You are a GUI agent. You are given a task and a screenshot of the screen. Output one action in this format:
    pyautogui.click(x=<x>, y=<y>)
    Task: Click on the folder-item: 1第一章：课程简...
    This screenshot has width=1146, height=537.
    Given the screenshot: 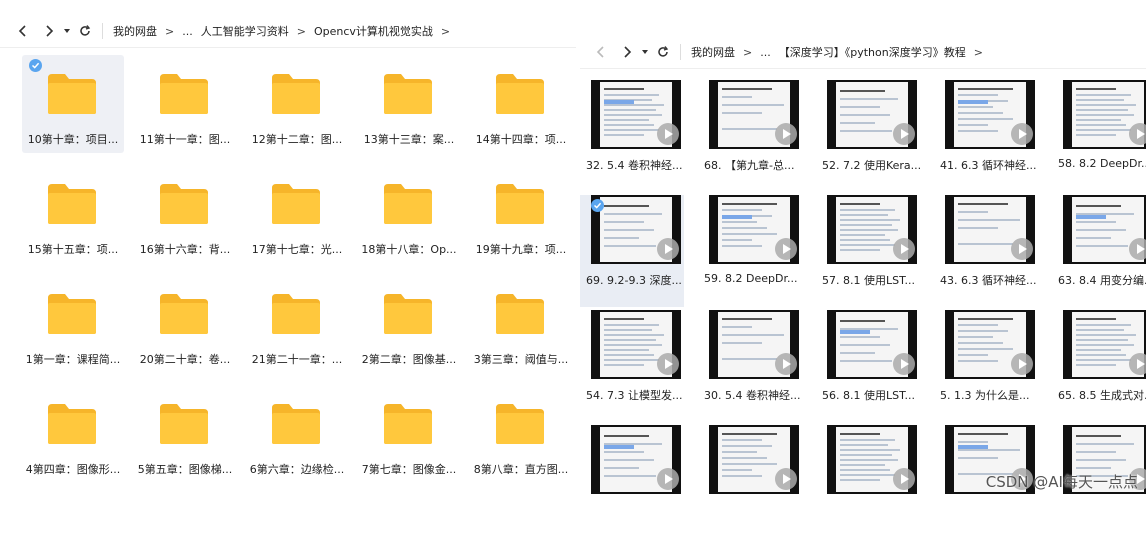 What is the action you would take?
    pyautogui.click(x=73, y=324)
    